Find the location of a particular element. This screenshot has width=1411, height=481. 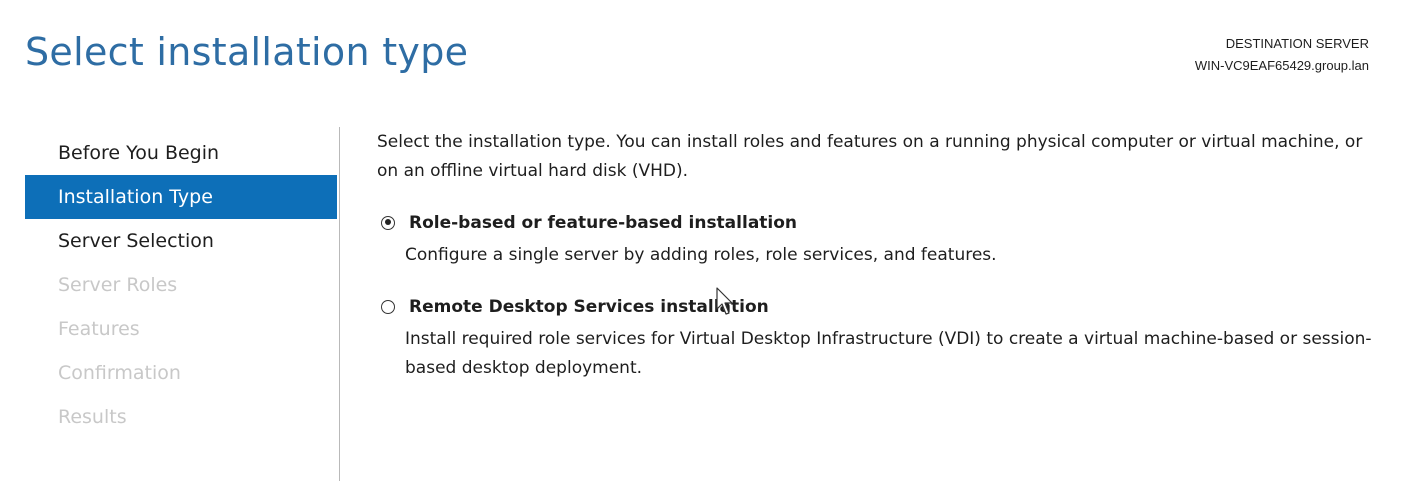

nav-results: Results is located at coordinates (92, 417).